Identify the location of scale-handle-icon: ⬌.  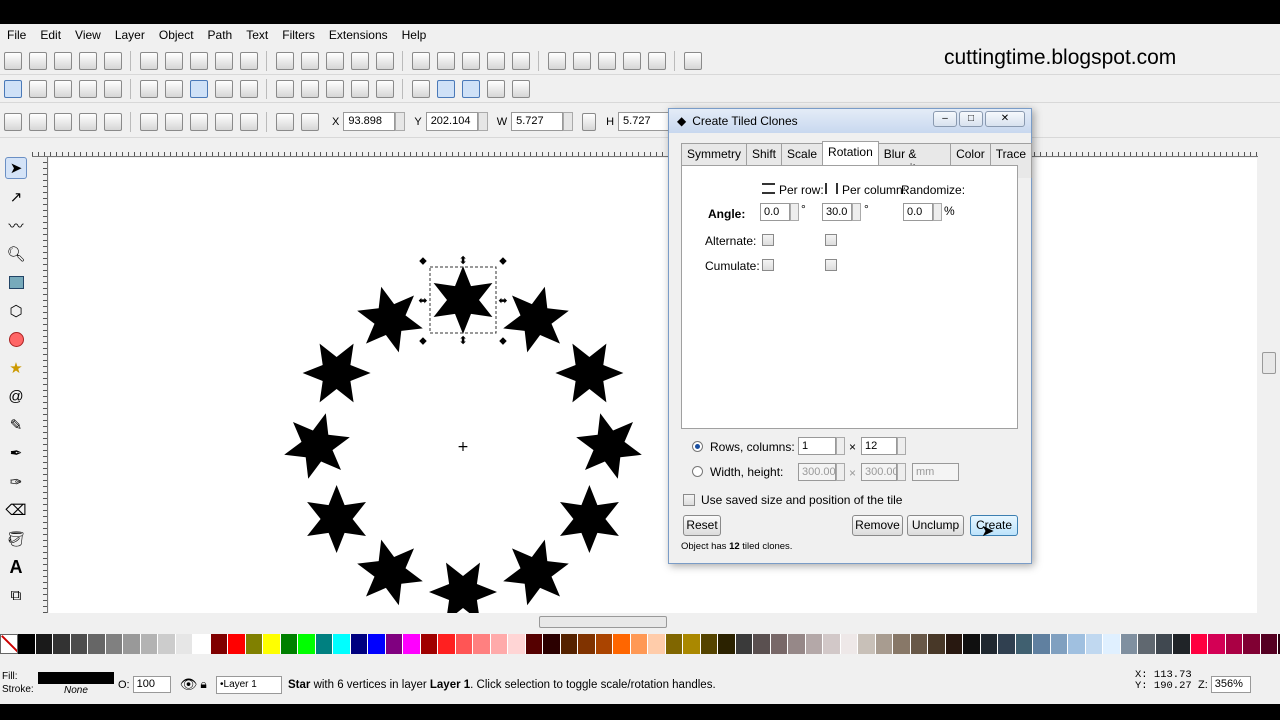
(422, 300).